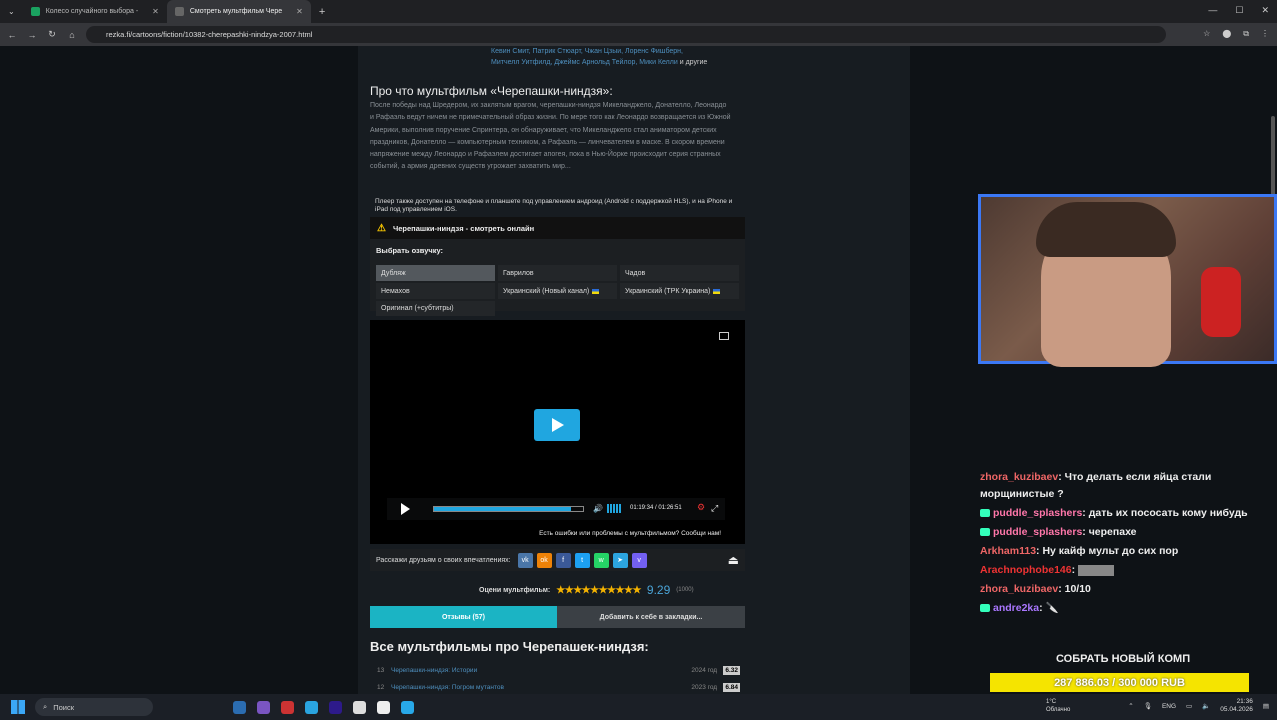 The image size is (1277, 720). Describe the element at coordinates (733, 560) in the screenshot. I see `scroll-top-icon: ⏏` at that location.